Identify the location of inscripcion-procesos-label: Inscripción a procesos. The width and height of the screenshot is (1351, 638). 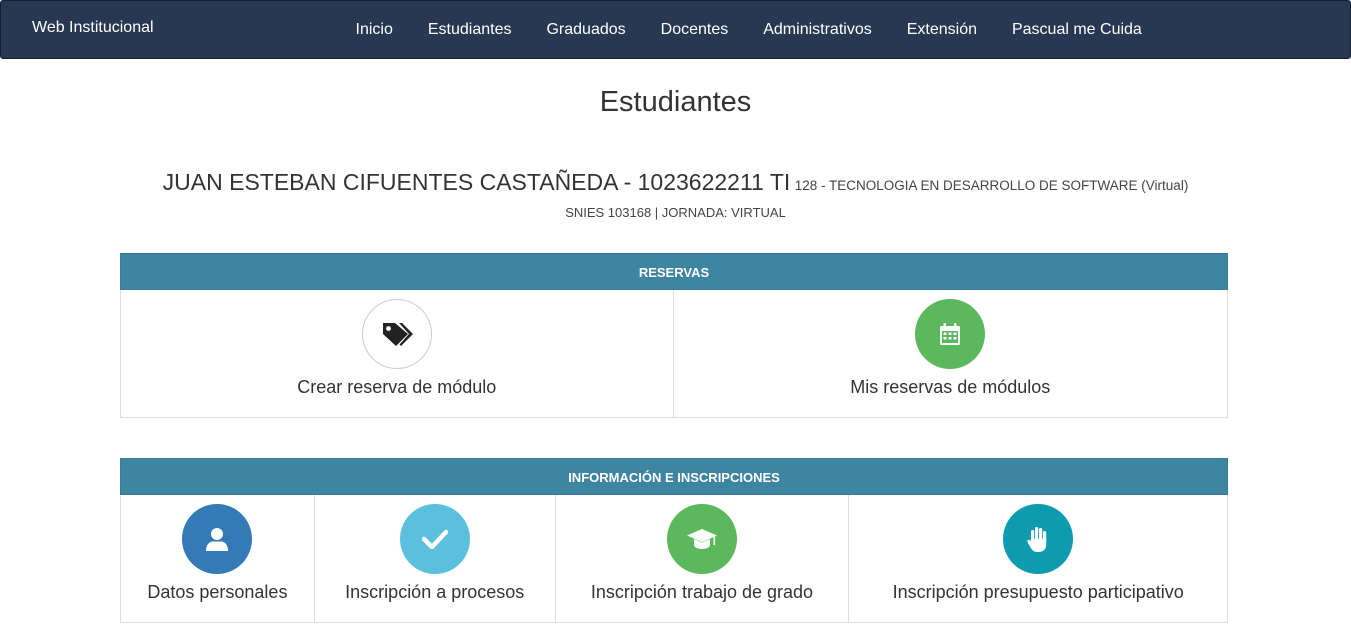
(435, 592).